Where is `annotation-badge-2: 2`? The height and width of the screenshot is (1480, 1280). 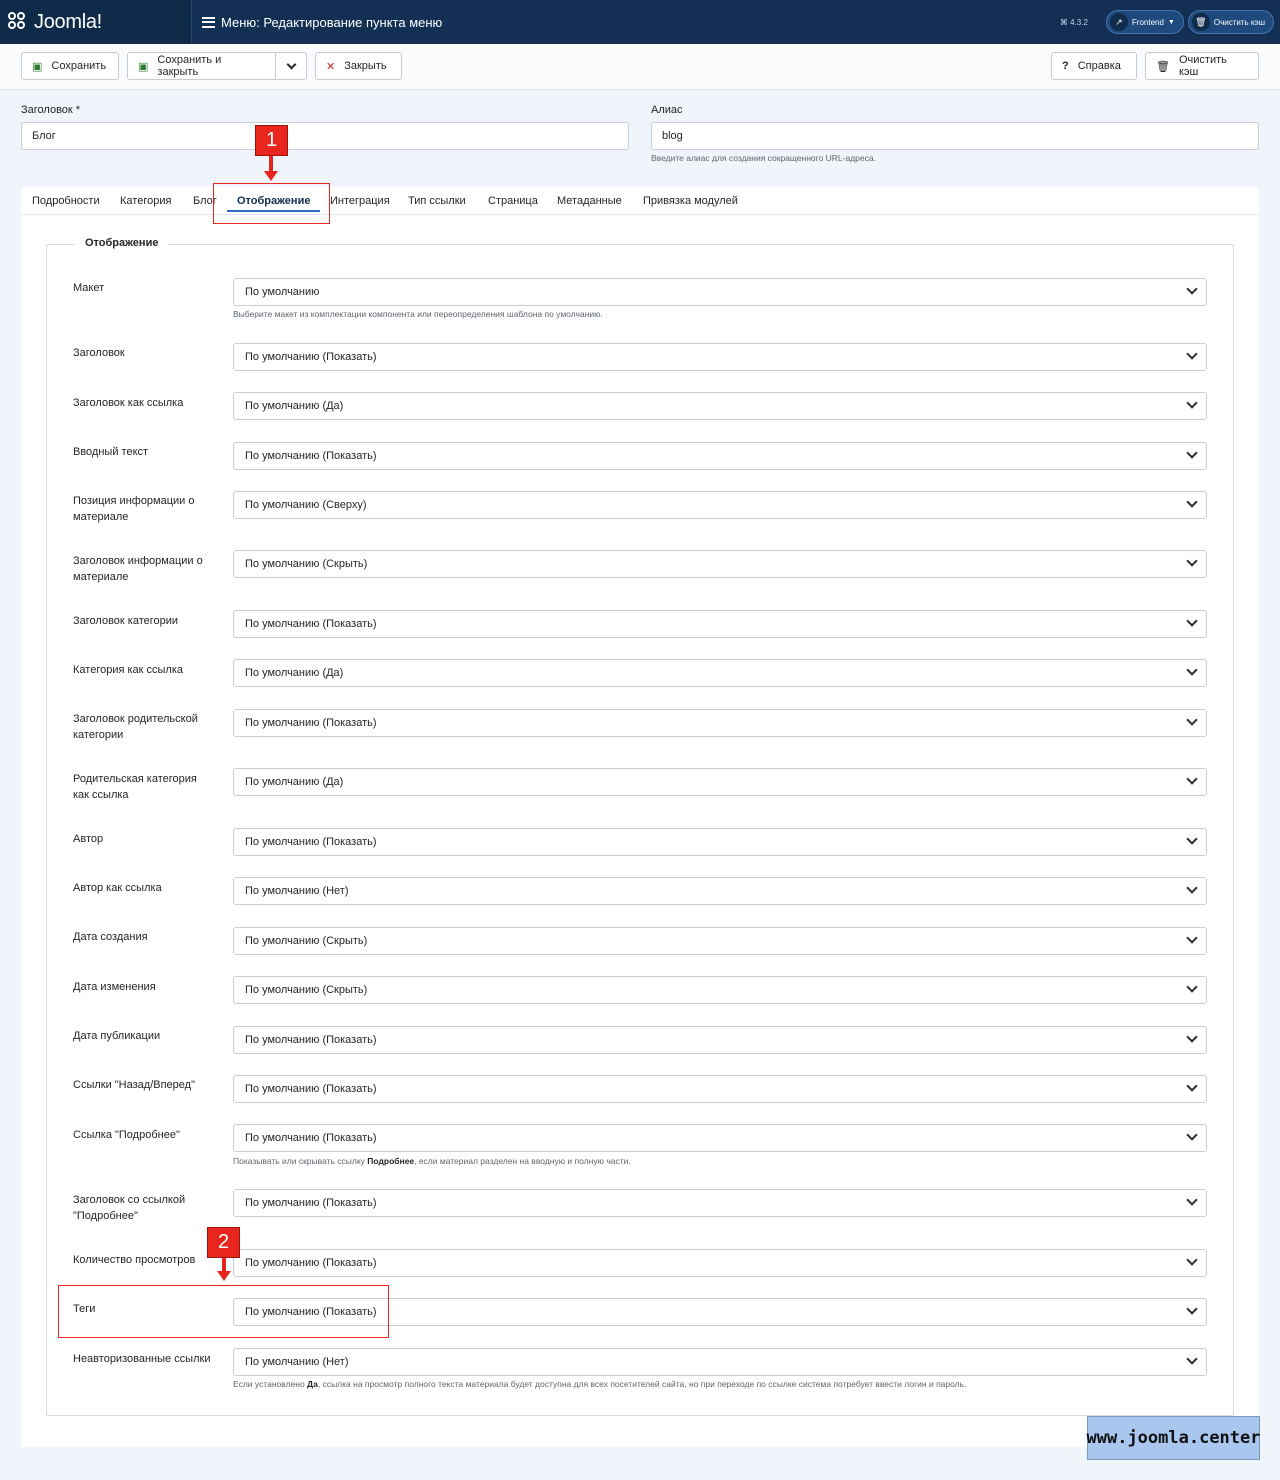
annotation-badge-2: 2 is located at coordinates (223, 1242).